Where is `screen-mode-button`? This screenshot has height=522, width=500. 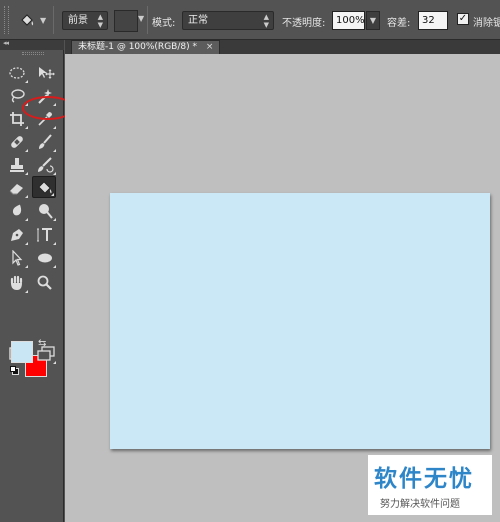 screen-mode-button is located at coordinates (45, 354).